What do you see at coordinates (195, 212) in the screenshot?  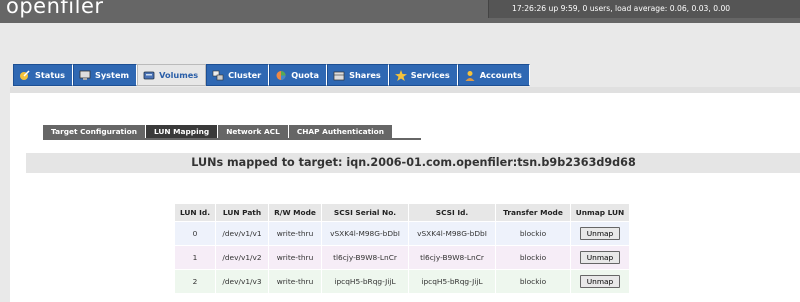 I see `col-lun-id: LUN Id.` at bounding box center [195, 212].